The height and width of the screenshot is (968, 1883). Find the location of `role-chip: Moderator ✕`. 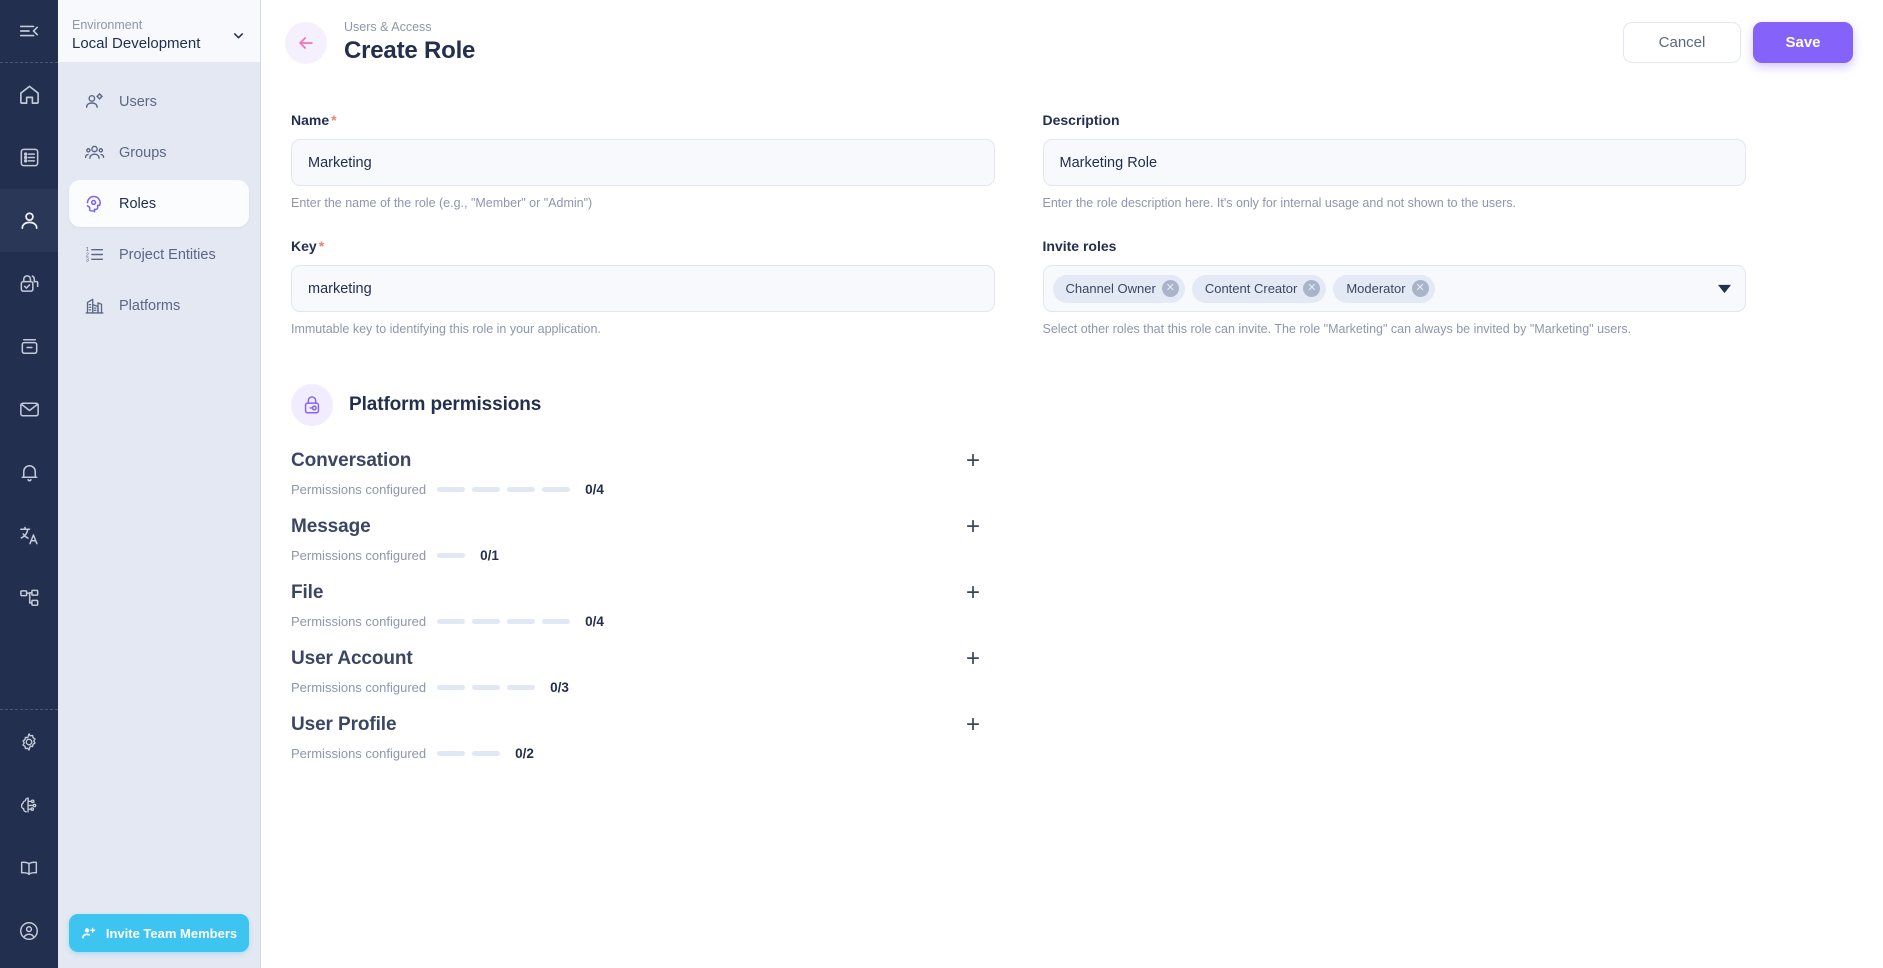

role-chip: Moderator ✕ is located at coordinates (1384, 288).